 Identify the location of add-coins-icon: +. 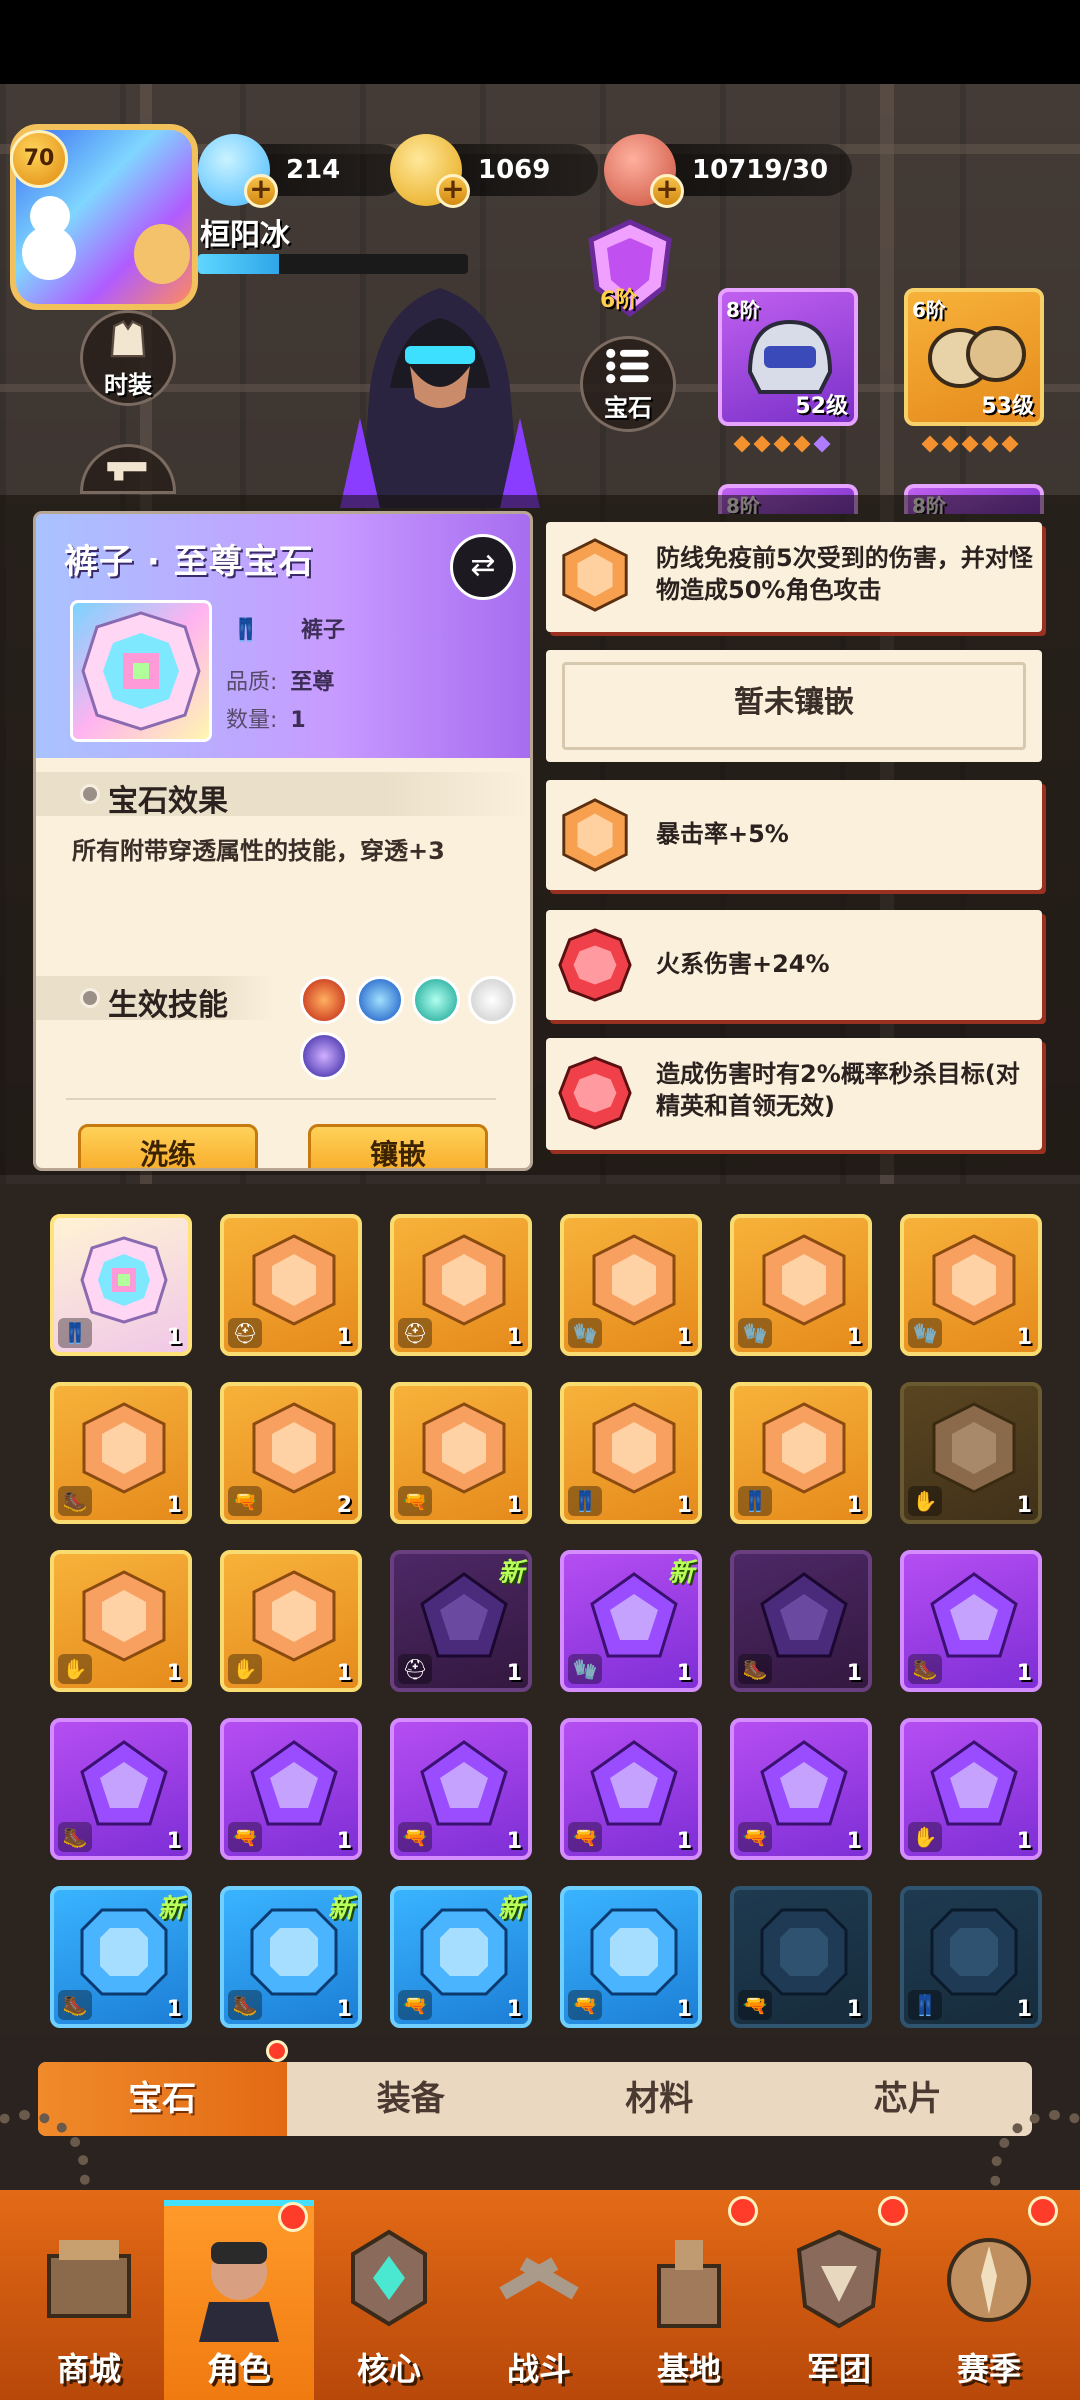
(453, 191).